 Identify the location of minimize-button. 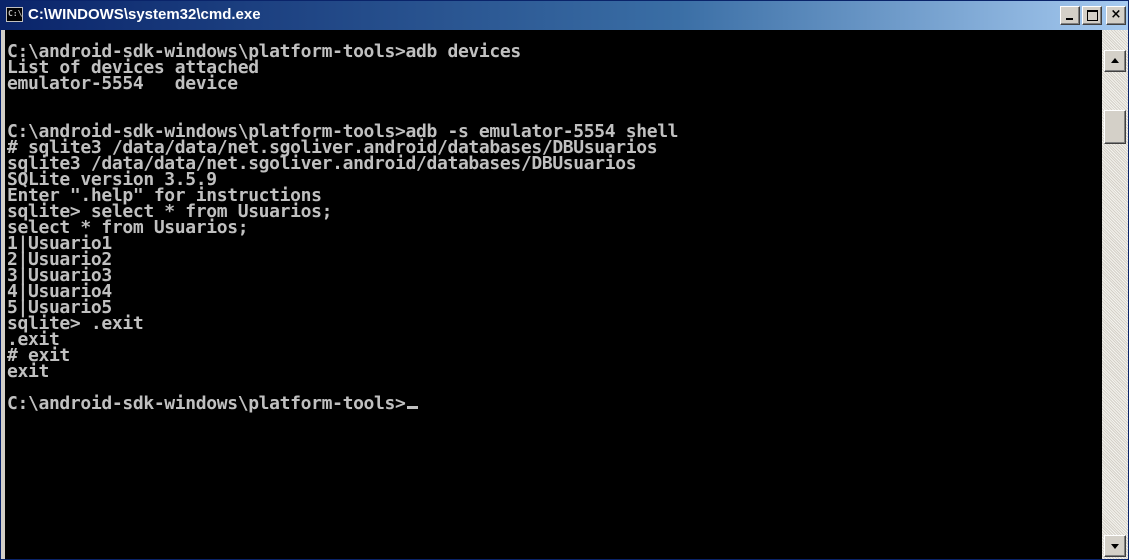
(1070, 15).